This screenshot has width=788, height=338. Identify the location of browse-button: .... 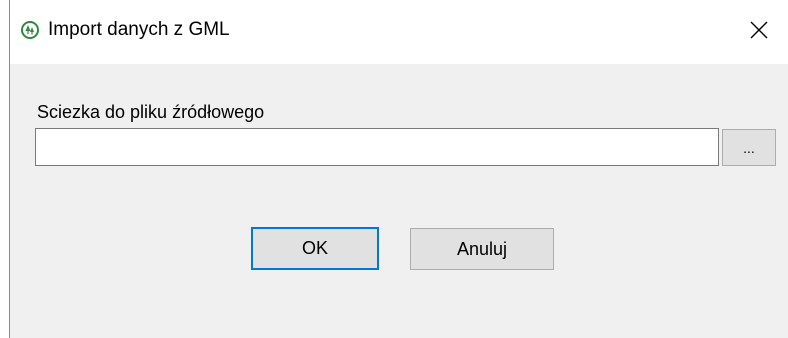
(749, 147).